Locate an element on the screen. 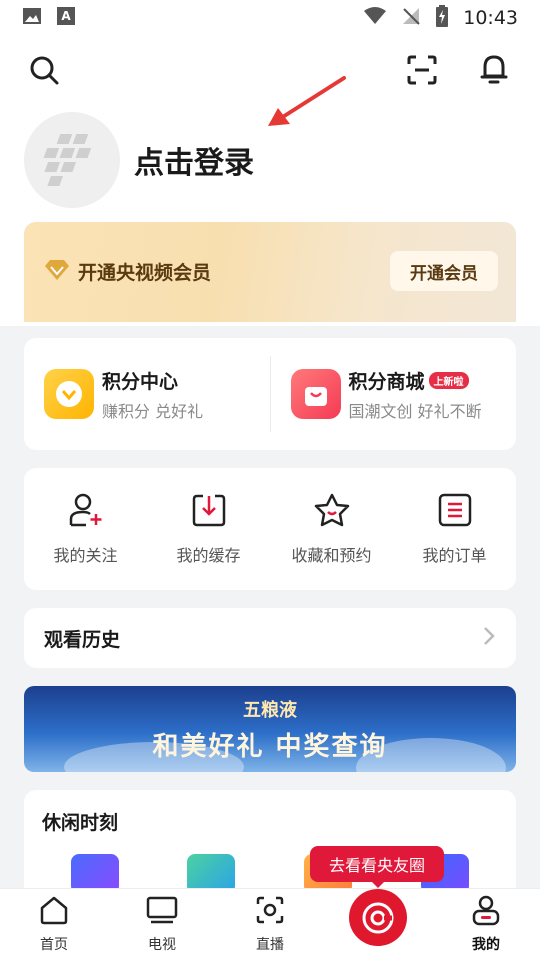 This screenshot has height=960, width=540. tab-live-label: 直播 is located at coordinates (270, 945).